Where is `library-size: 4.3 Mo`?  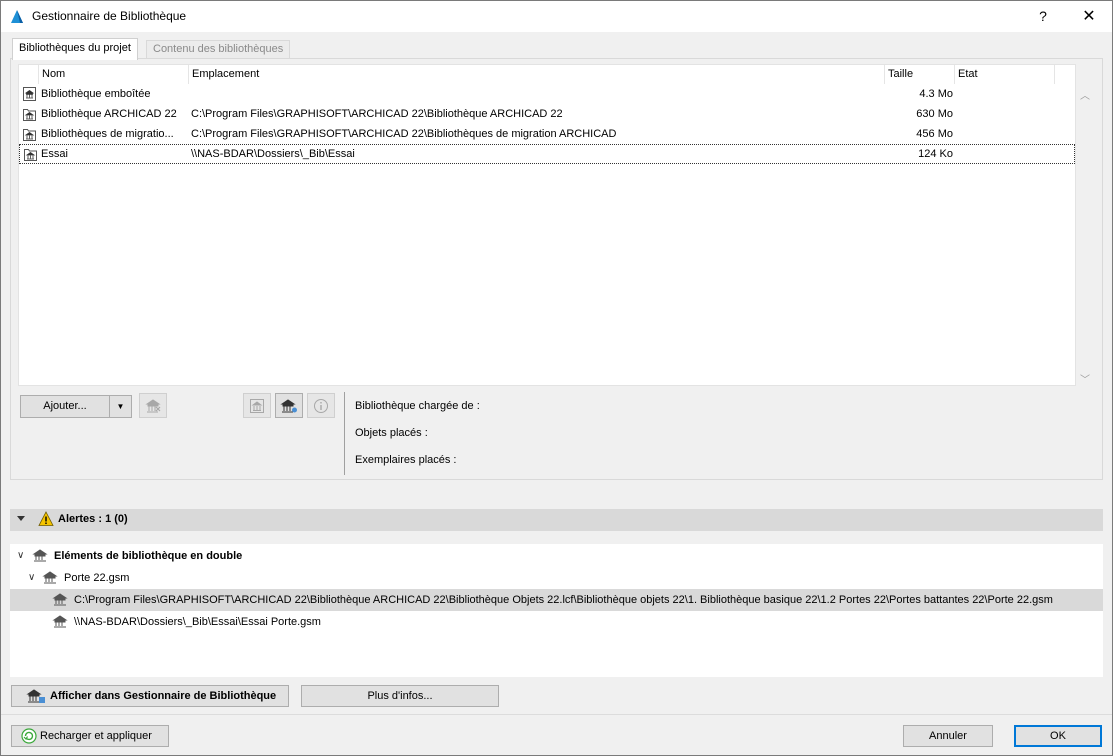 library-size: 4.3 Mo is located at coordinates (936, 94).